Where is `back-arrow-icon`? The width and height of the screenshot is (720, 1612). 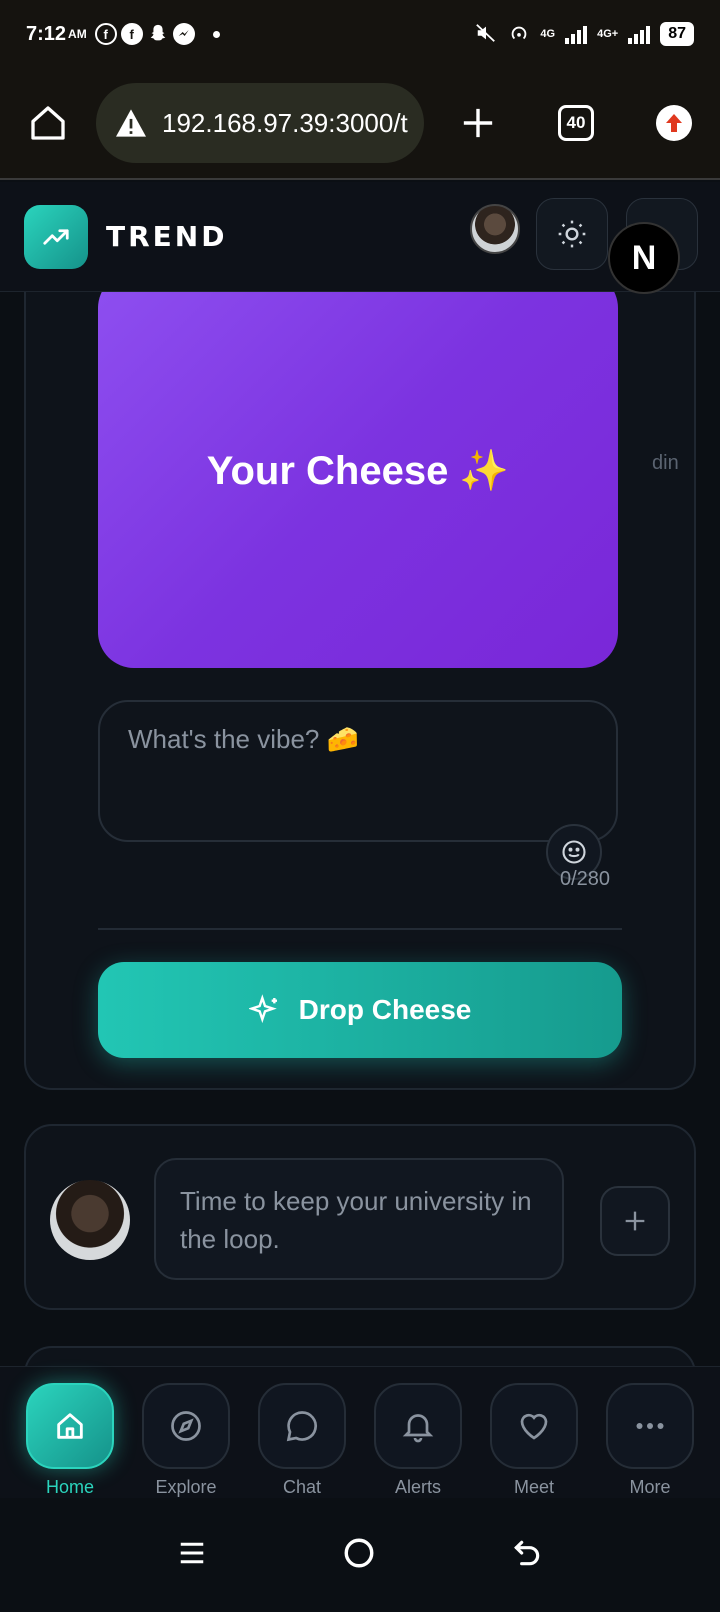
back-arrow-icon is located at coordinates (526, 1552).